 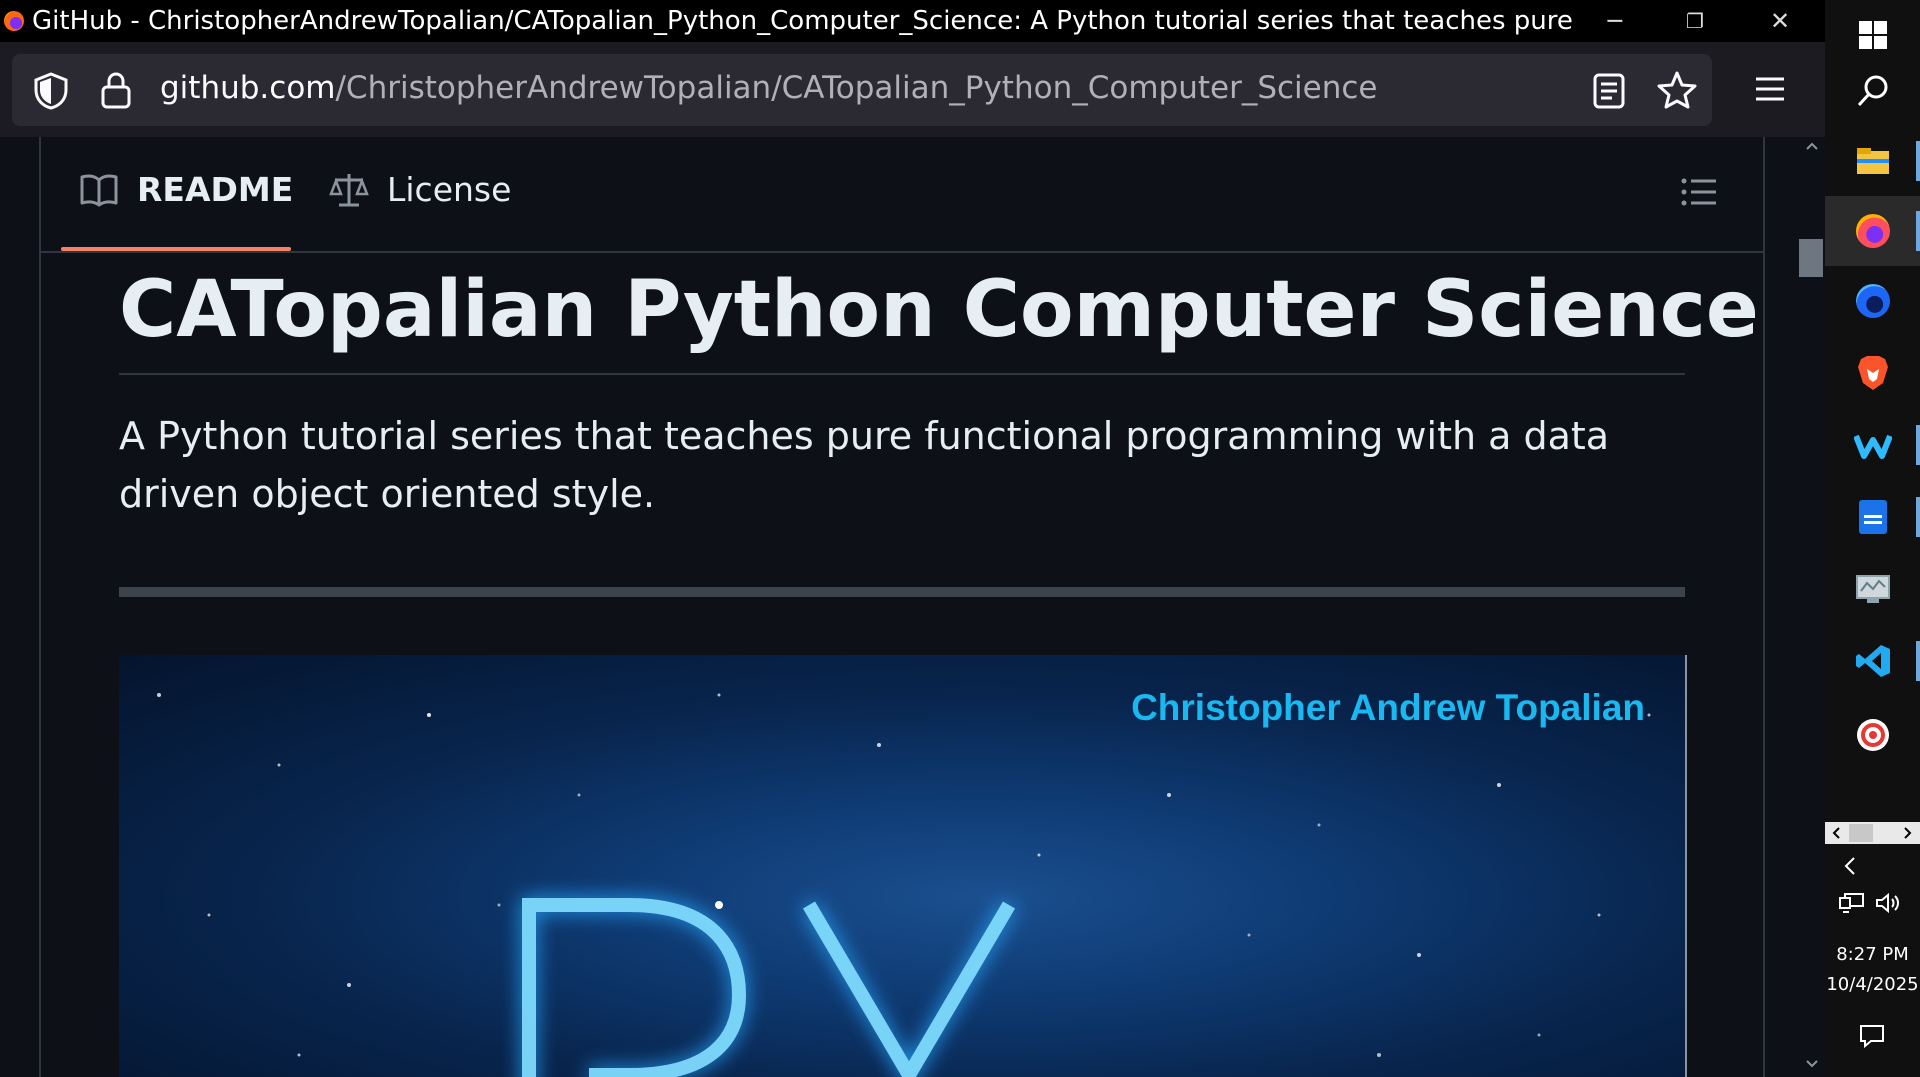 What do you see at coordinates (1812, 146) in the screenshot?
I see `scroll-up-icon` at bounding box center [1812, 146].